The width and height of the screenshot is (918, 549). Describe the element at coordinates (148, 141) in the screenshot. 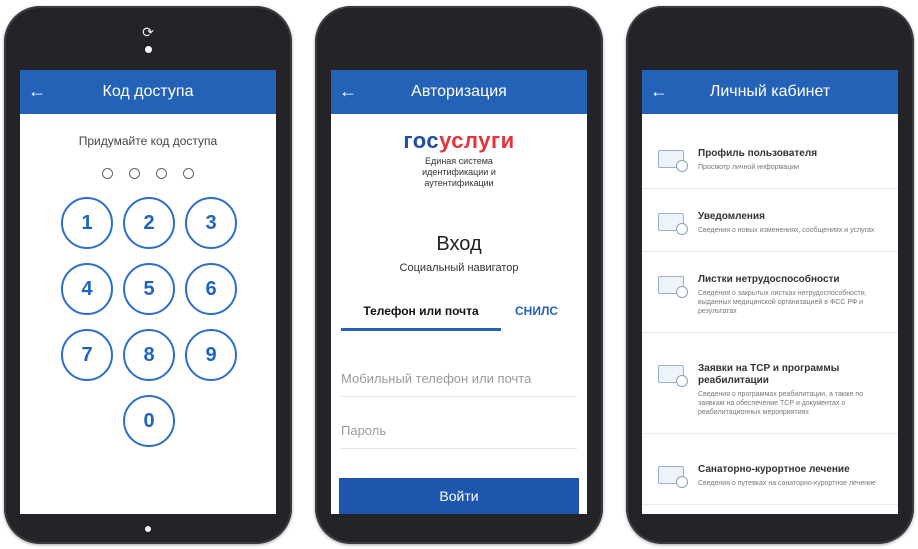

I see `pin-prompt: Придумайте код доступа` at that location.